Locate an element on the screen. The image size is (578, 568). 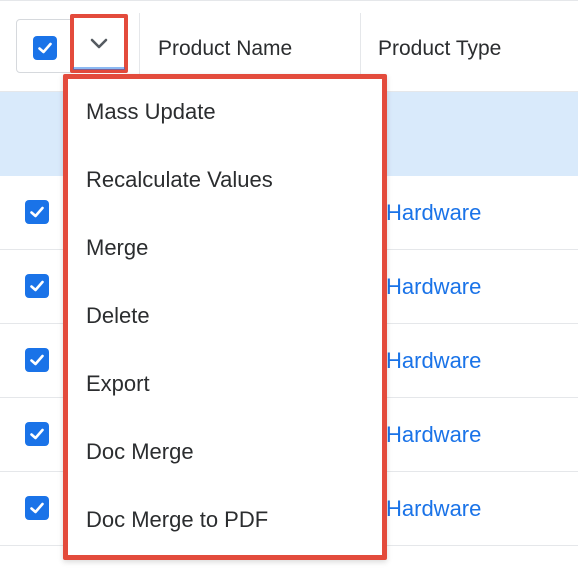
menu-item-mass-update: Mass Update is located at coordinates (151, 112).